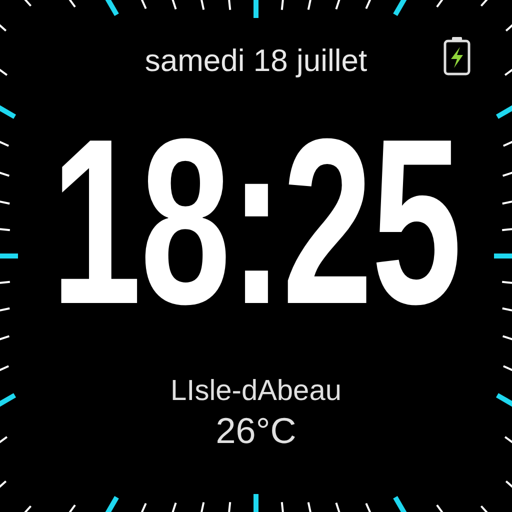 This screenshot has width=512, height=512. Describe the element at coordinates (256, 431) in the screenshot. I see `temperature-label: 26°C` at that location.